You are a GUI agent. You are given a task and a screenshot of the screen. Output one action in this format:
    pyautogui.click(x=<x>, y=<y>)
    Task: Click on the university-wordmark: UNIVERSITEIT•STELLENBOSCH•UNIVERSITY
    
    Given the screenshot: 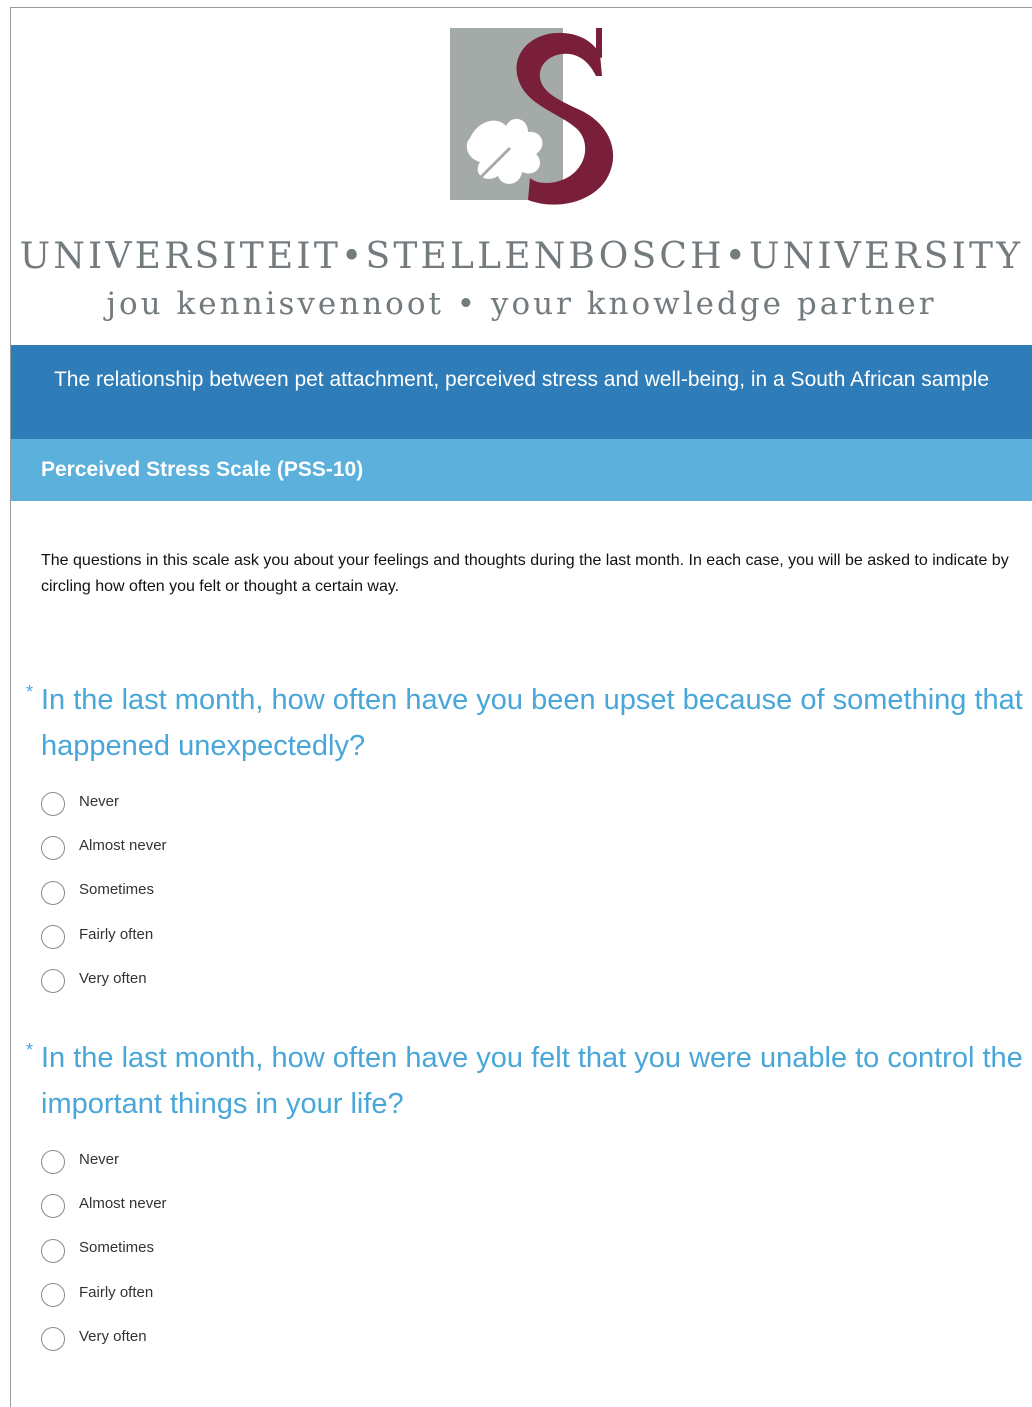 What is the action you would take?
    pyautogui.click(x=521, y=256)
    